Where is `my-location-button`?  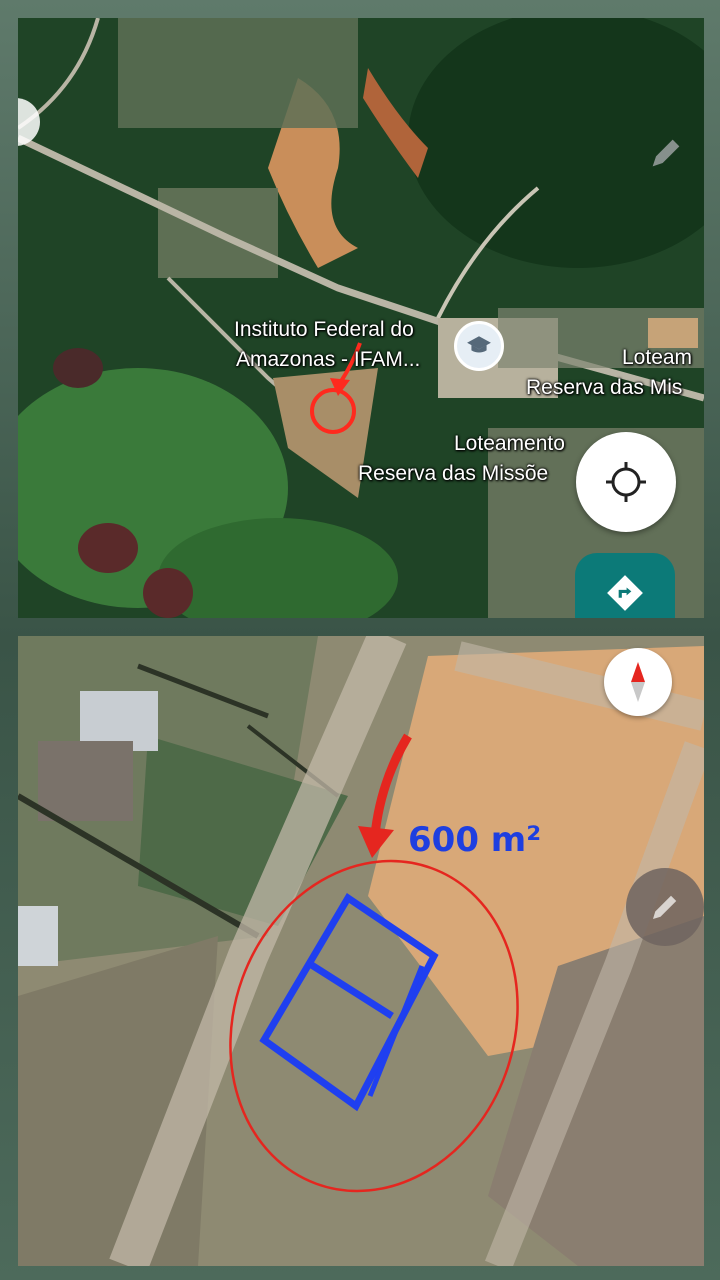
my-location-button is located at coordinates (626, 482).